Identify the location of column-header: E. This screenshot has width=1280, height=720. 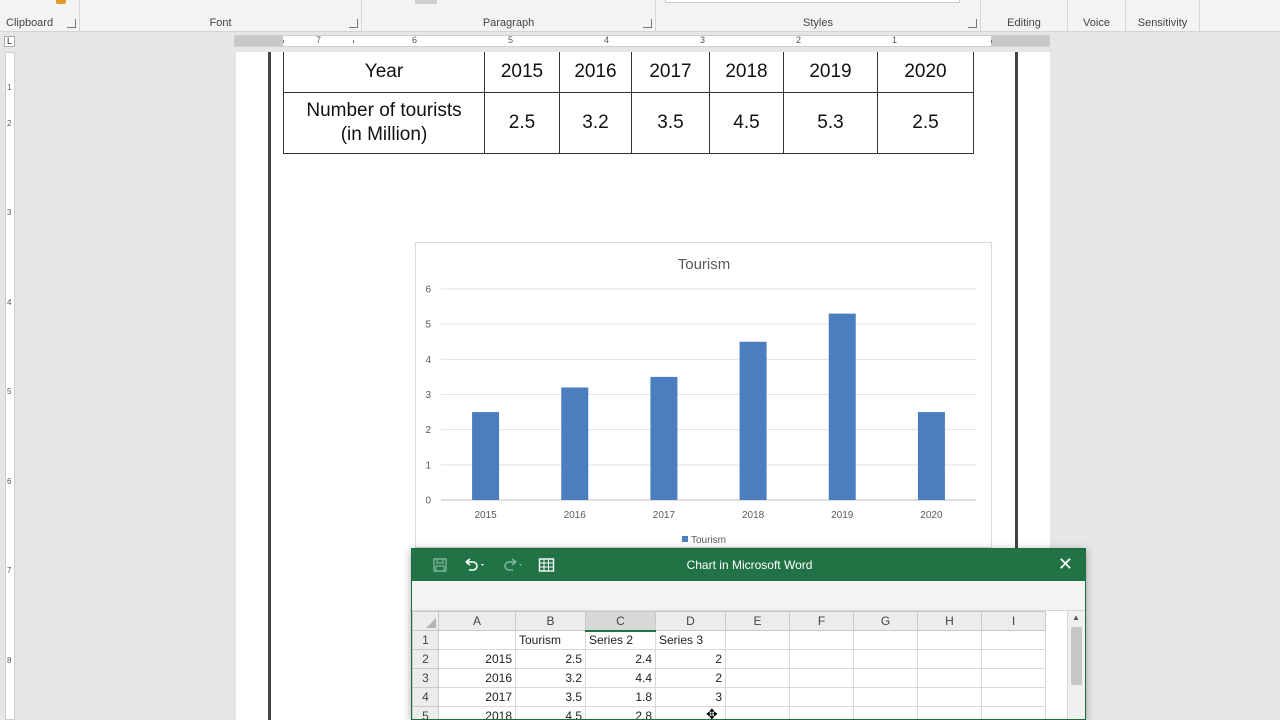
(757, 621).